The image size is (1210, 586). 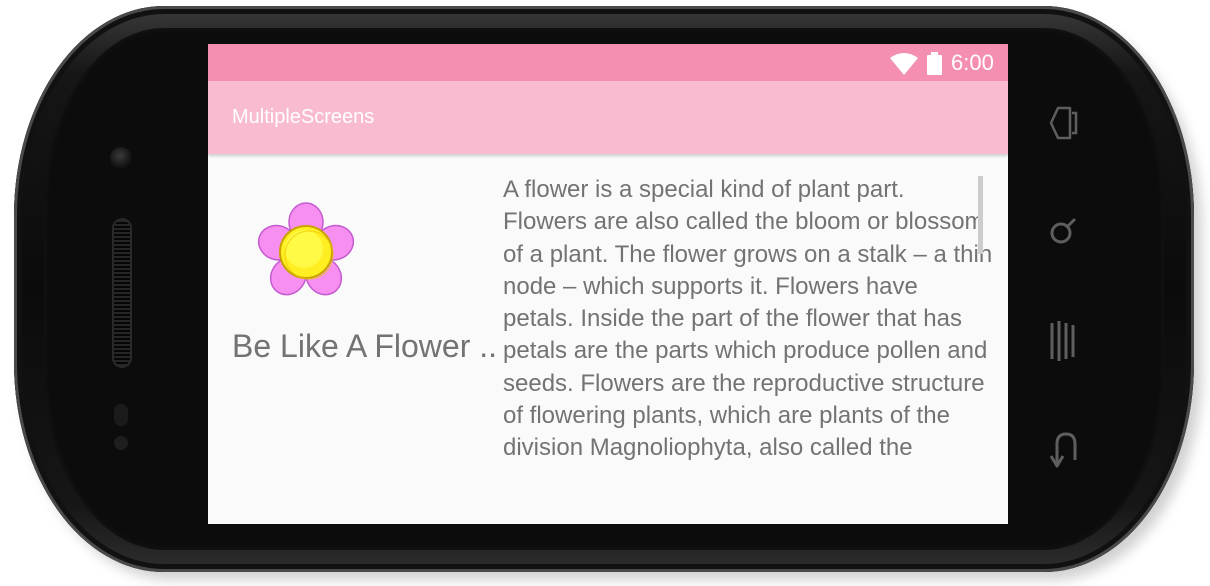 I want to click on search-icon, so click(x=1063, y=232).